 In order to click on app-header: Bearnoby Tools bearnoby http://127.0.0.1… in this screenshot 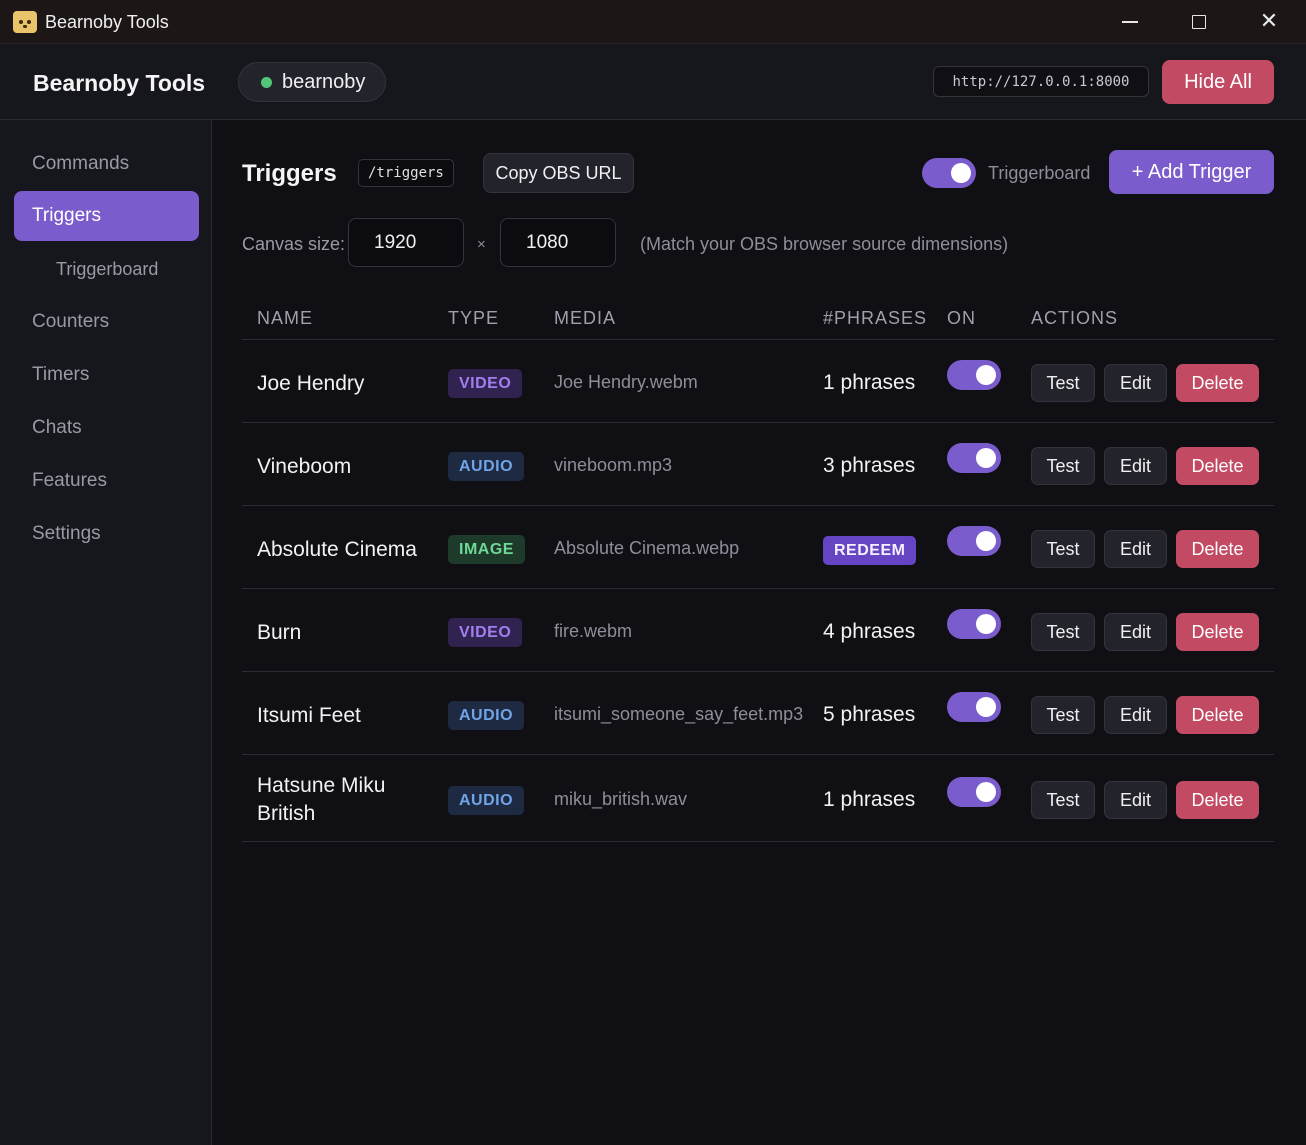, I will do `click(653, 82)`.